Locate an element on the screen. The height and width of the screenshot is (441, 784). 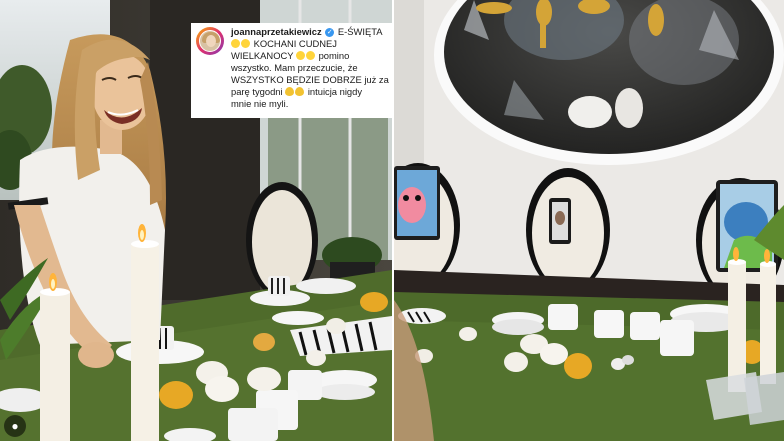
caption-line-2: KOCHANI CUDNEJ is located at coordinates (295, 43).